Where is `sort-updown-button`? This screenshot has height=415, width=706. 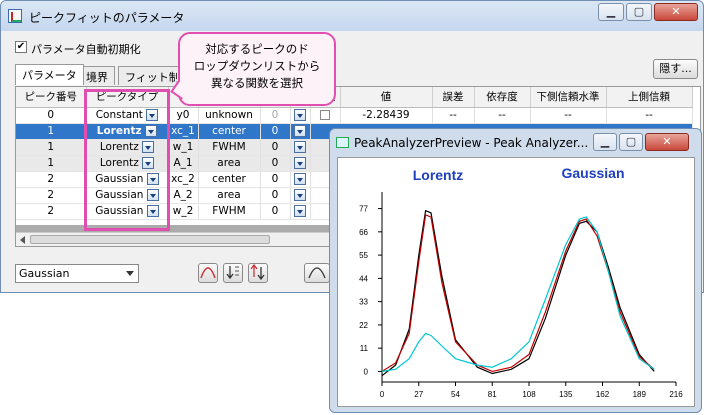 sort-updown-button is located at coordinates (258, 273).